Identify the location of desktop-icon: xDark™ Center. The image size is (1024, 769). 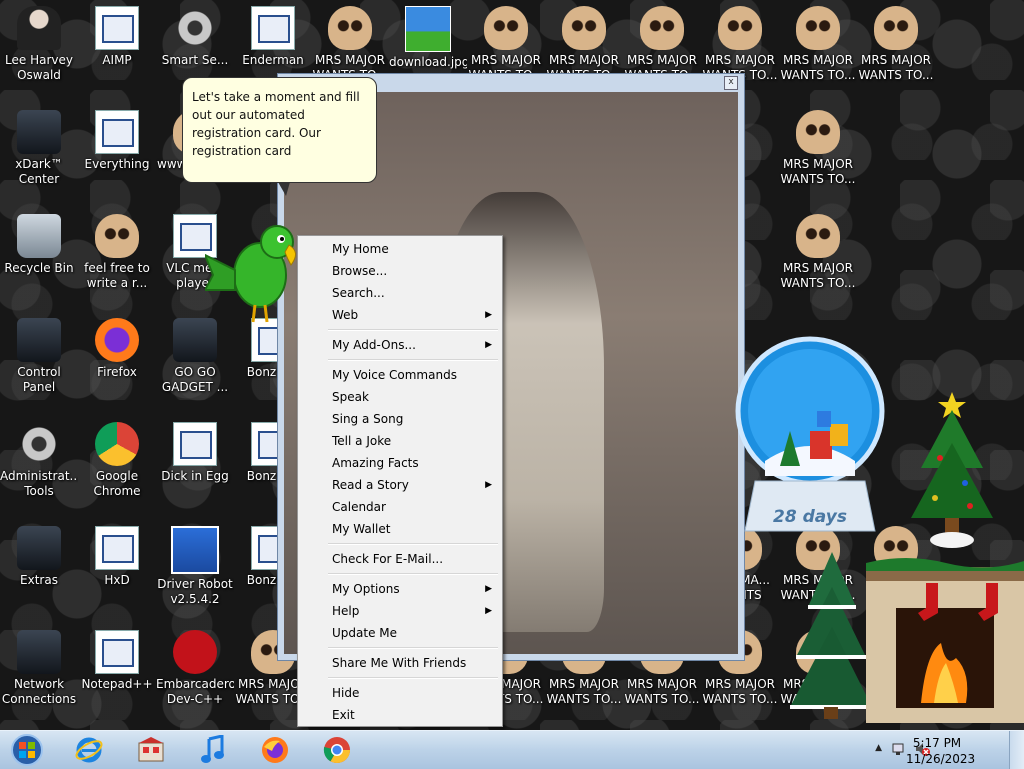
(39, 148).